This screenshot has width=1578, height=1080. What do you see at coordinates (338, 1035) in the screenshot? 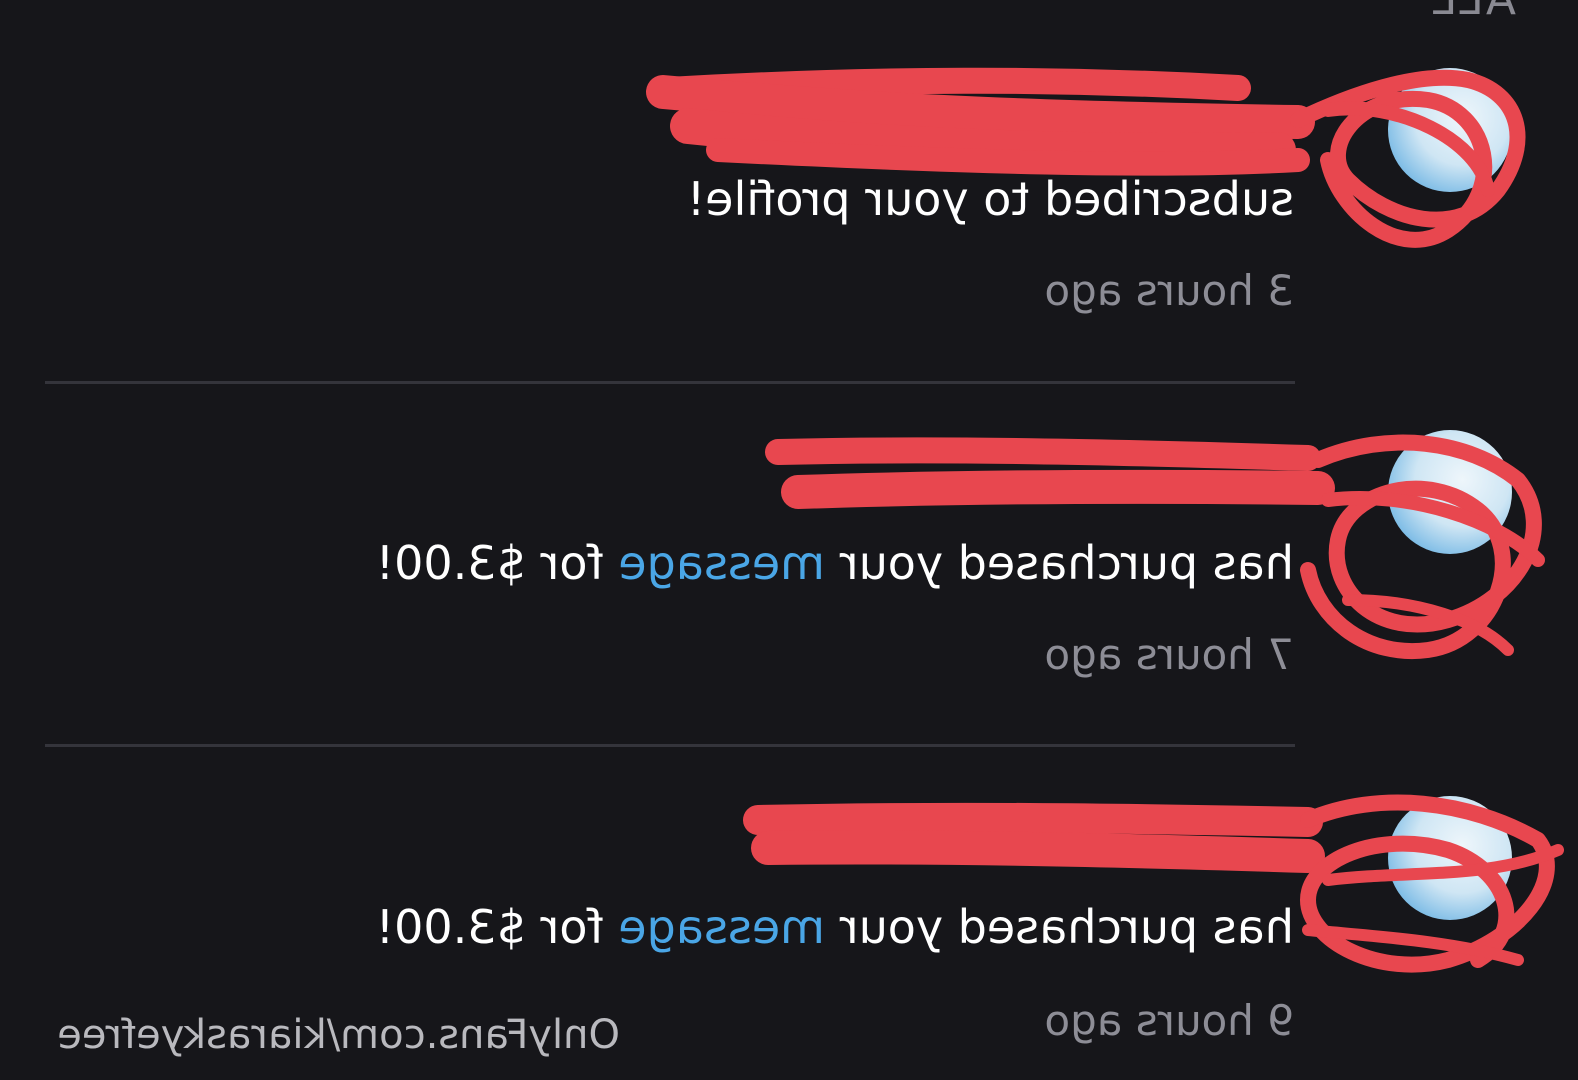
I see `watermark: OnlyFans.com/kiaraskyefree` at bounding box center [338, 1035].